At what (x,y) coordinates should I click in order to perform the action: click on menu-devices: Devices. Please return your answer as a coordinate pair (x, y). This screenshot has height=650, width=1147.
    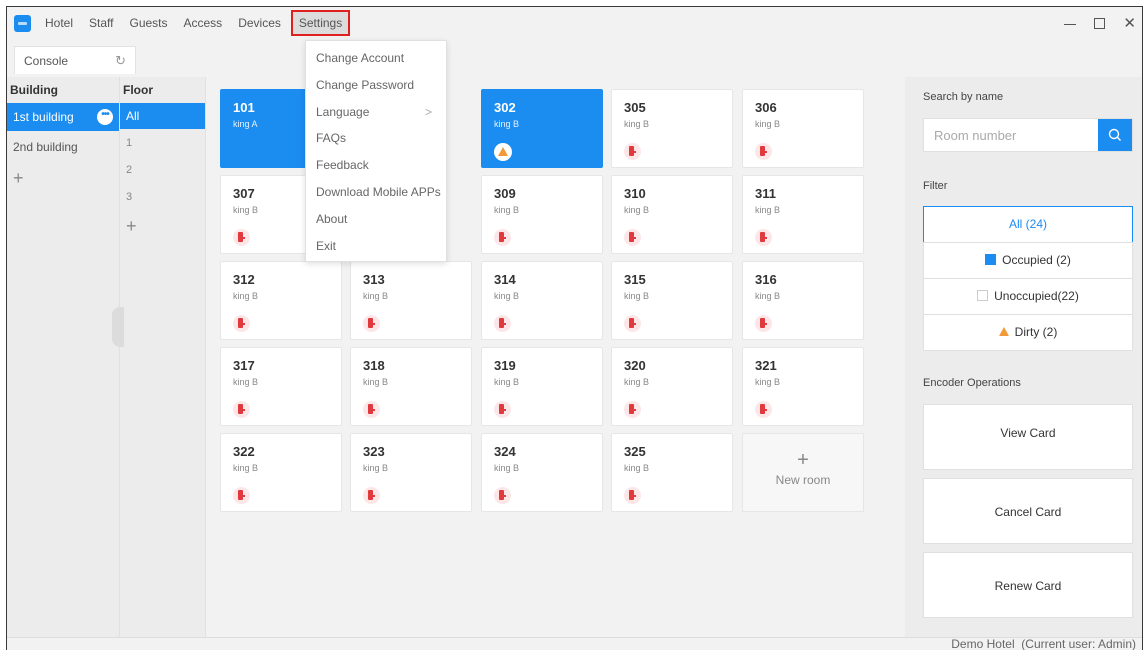
    Looking at the image, I should click on (259, 23).